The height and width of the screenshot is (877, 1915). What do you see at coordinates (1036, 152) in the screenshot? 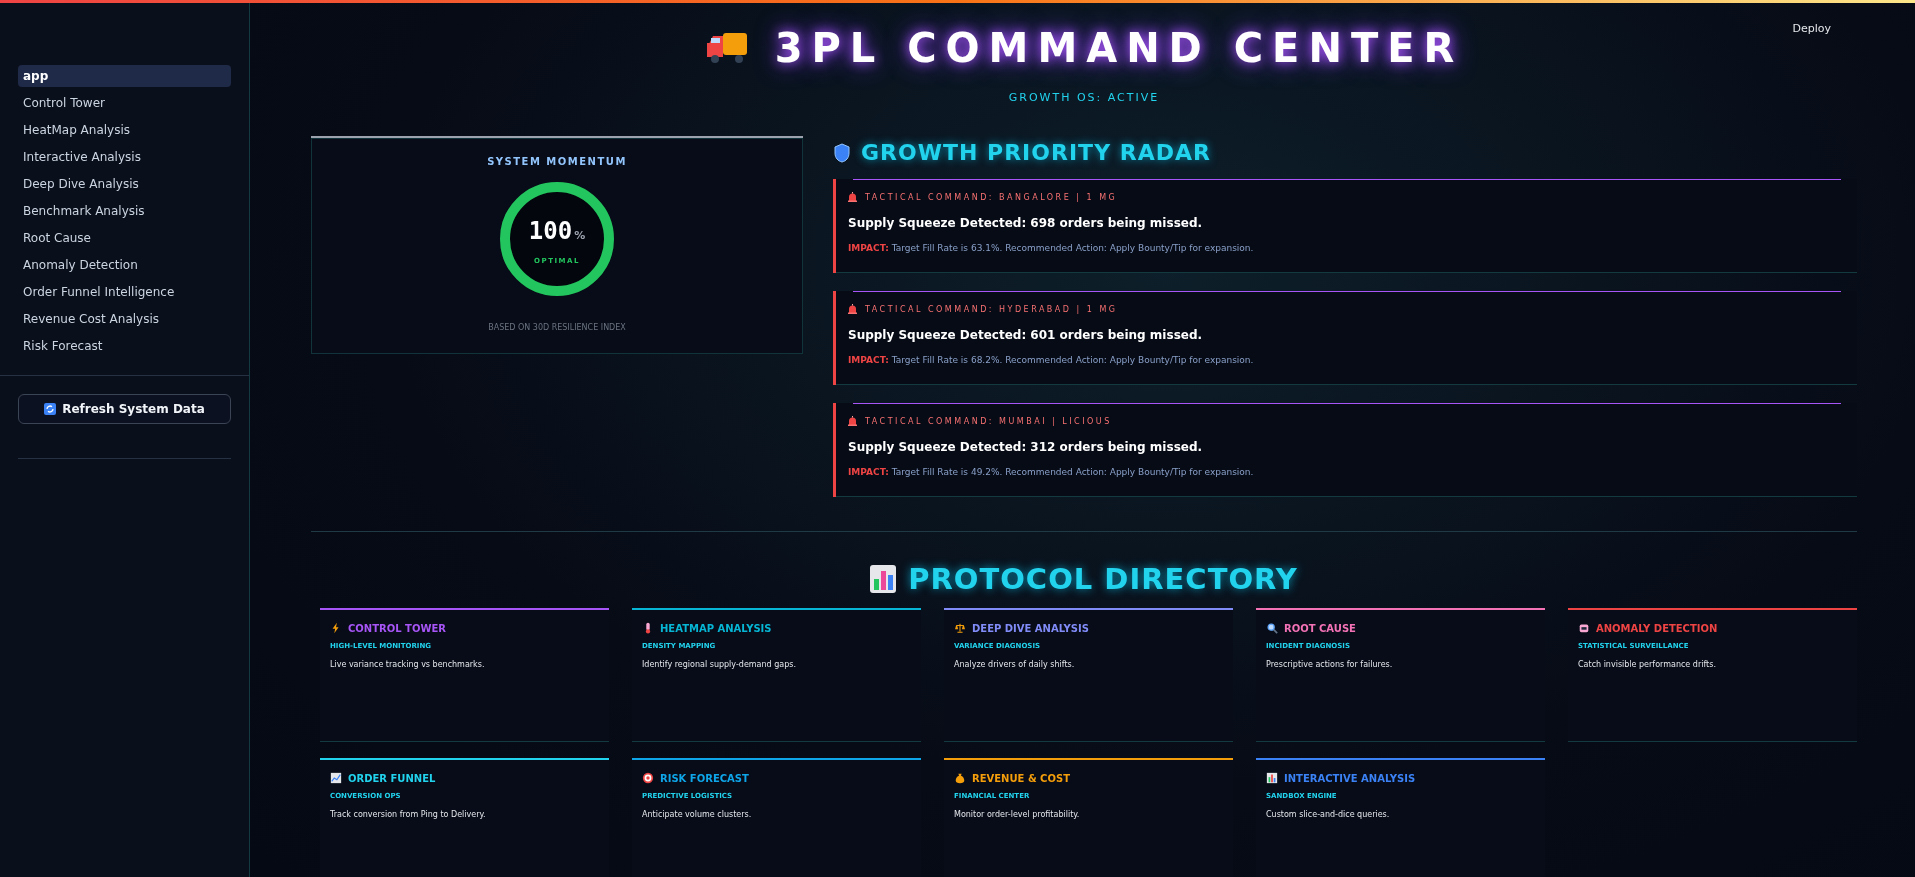
I see `section-title: GROWTH PRIORITY RADAR` at bounding box center [1036, 152].